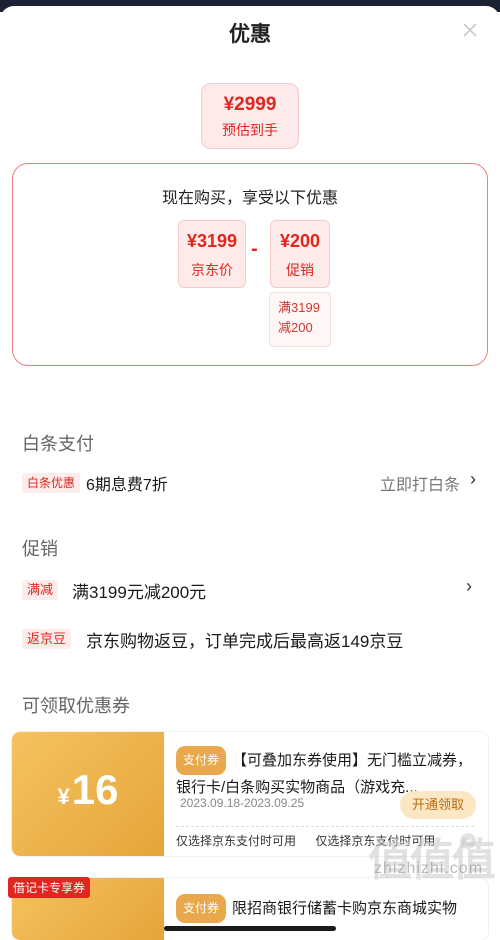 This screenshot has height=940, width=500. What do you see at coordinates (250, 104) in the screenshot?
I see `estimate-price: ¥2999` at bounding box center [250, 104].